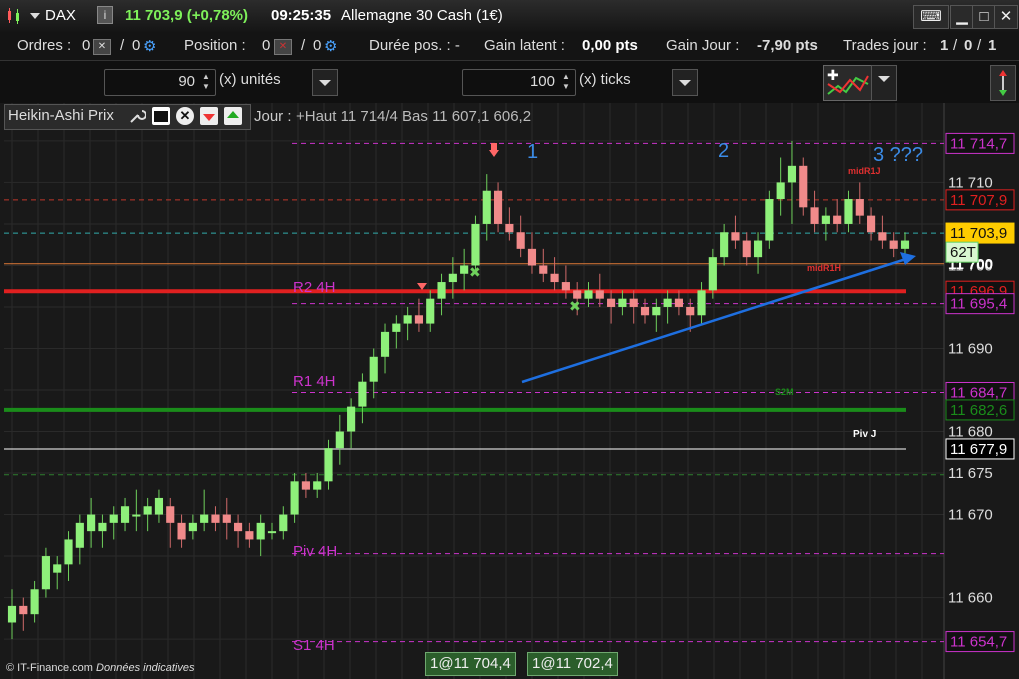 Image resolution: width=1019 pixels, height=679 pixels. Describe the element at coordinates (105, 15) in the screenshot. I see `info-icon: i` at that location.